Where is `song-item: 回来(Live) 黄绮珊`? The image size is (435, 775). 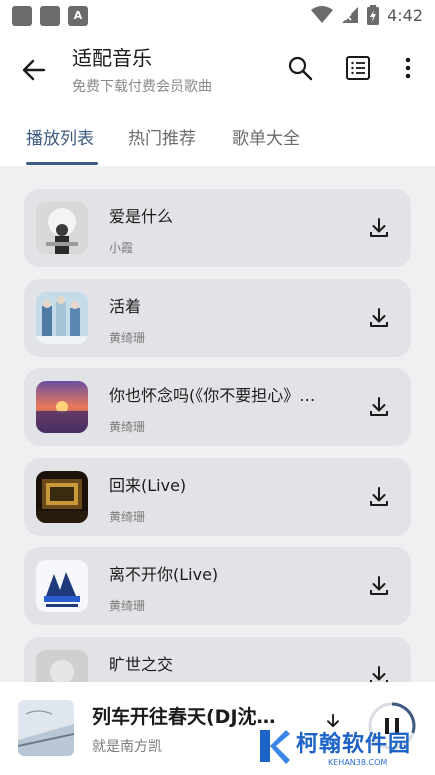
song-item: 回来(Live) 黄绮珊 is located at coordinates (217, 497).